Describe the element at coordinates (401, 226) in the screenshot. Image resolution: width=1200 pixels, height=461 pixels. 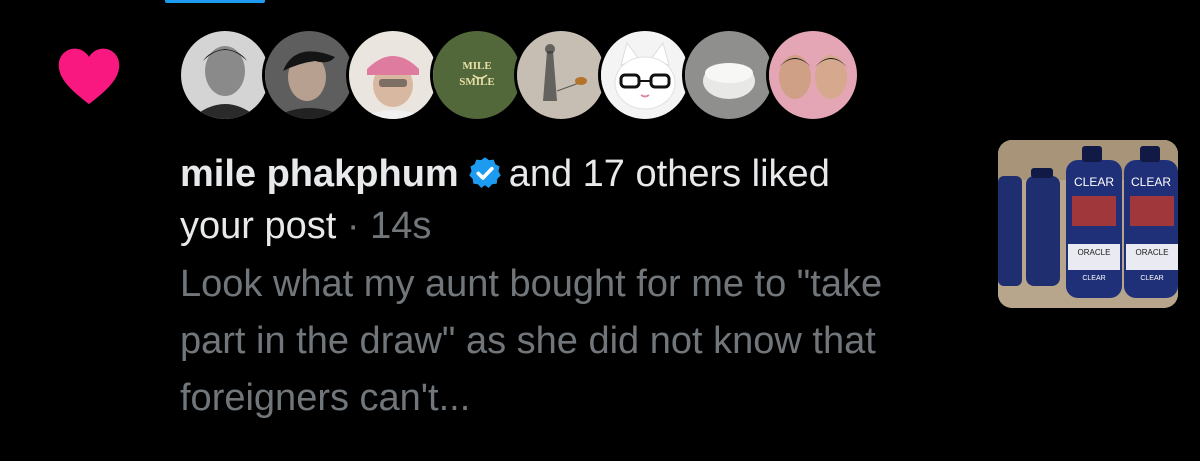
I see `timestamp: 14s` at that location.